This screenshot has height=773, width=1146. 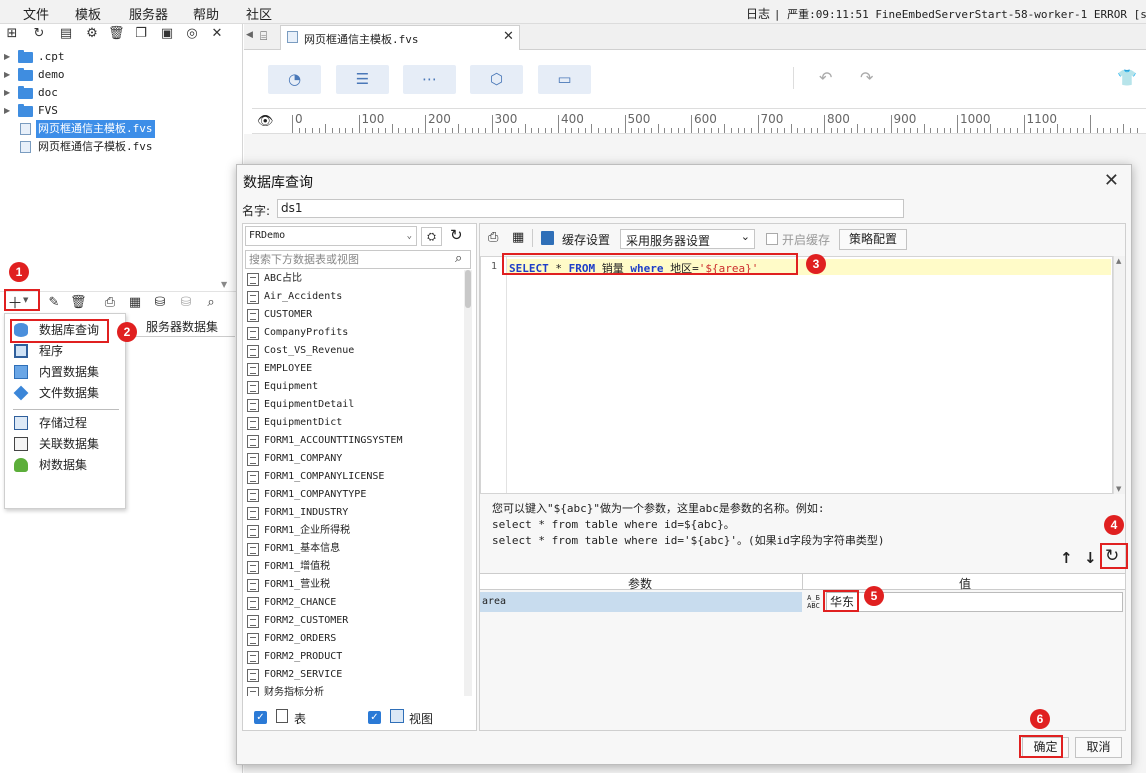 What do you see at coordinates (758, 14) in the screenshot?
I see `log-label: 日志` at bounding box center [758, 14].